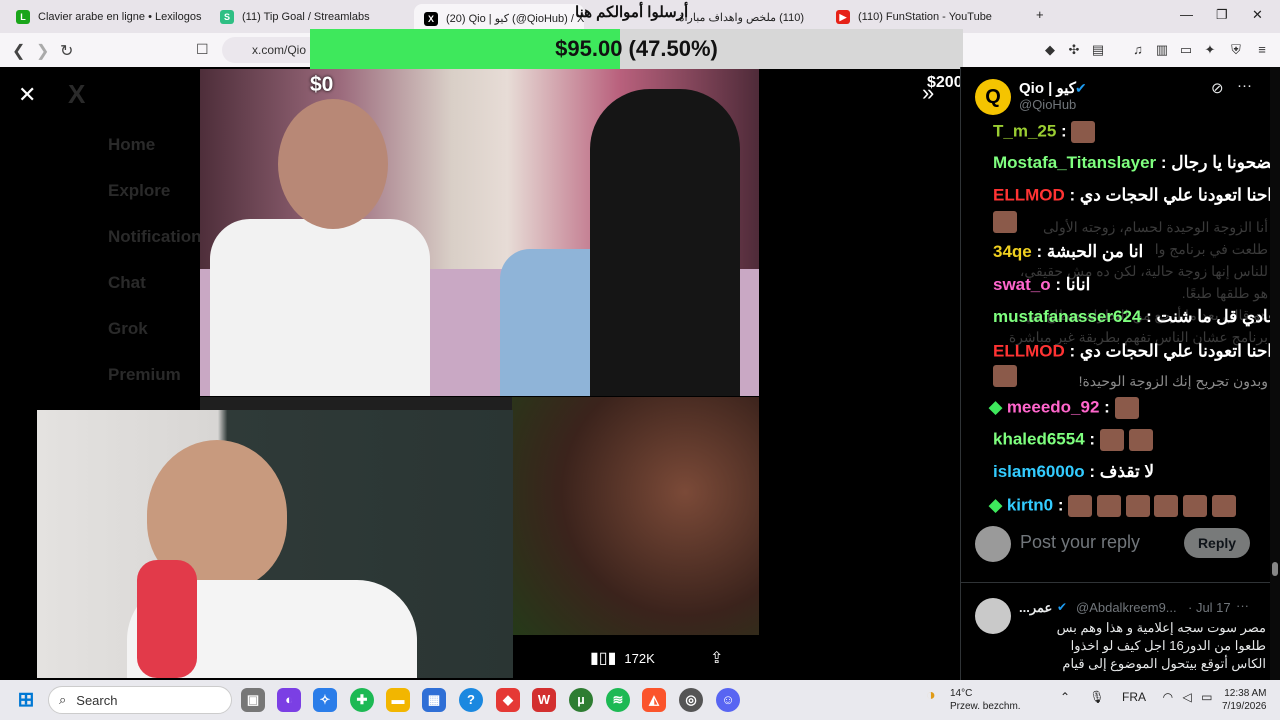  What do you see at coordinates (1080, 542) in the screenshot?
I see `reply-input: Post your reply` at bounding box center [1080, 542].